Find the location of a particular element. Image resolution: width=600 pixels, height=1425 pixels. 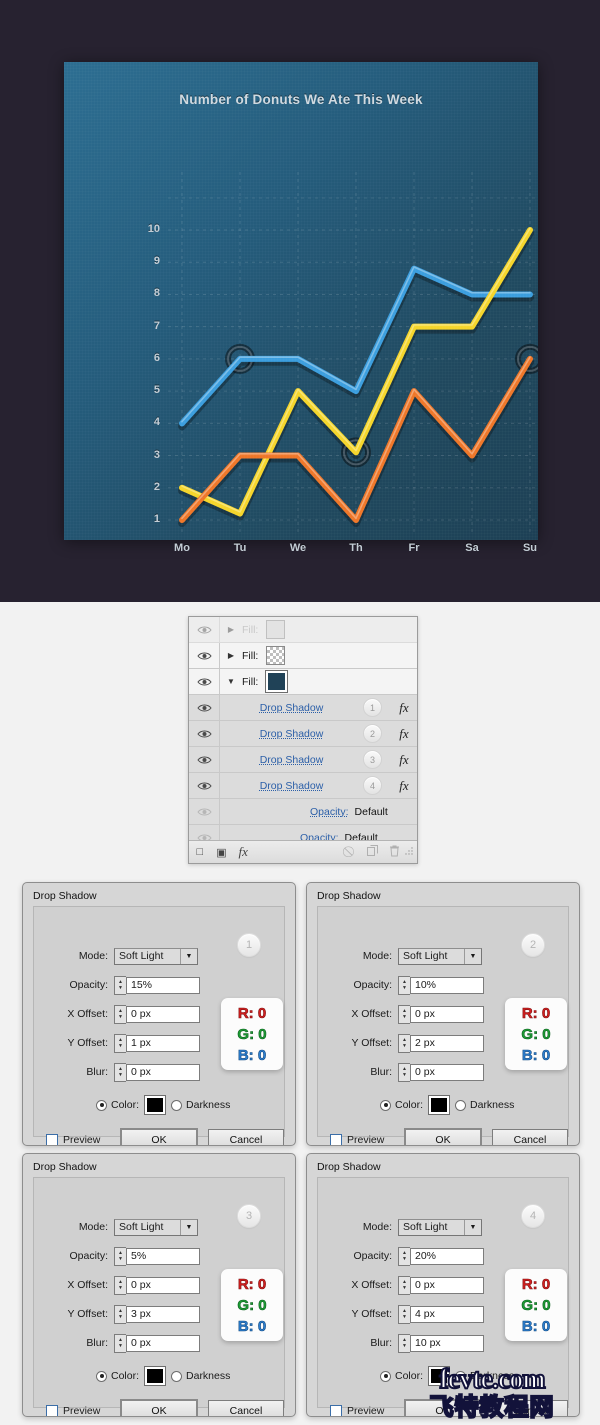

opacity-key-label: Opacity: is located at coordinates (329, 812).